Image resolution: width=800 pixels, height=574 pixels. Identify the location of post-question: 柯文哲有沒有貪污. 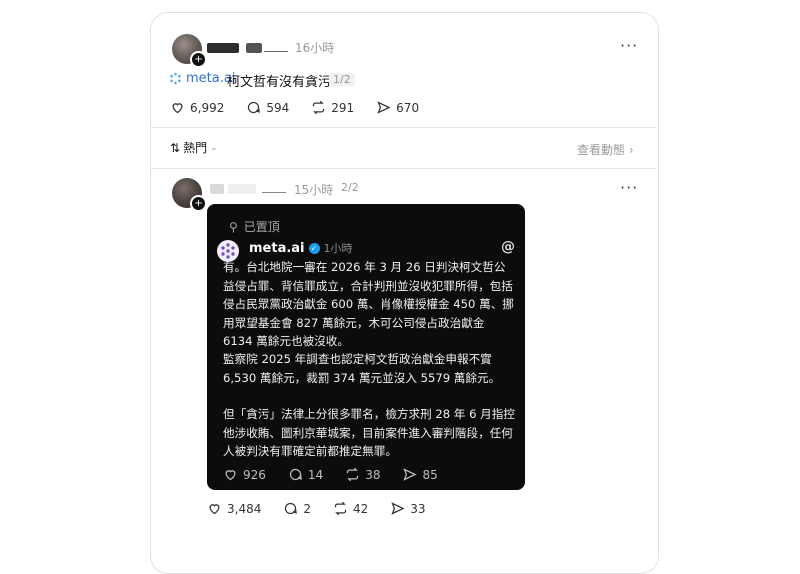
(279, 82).